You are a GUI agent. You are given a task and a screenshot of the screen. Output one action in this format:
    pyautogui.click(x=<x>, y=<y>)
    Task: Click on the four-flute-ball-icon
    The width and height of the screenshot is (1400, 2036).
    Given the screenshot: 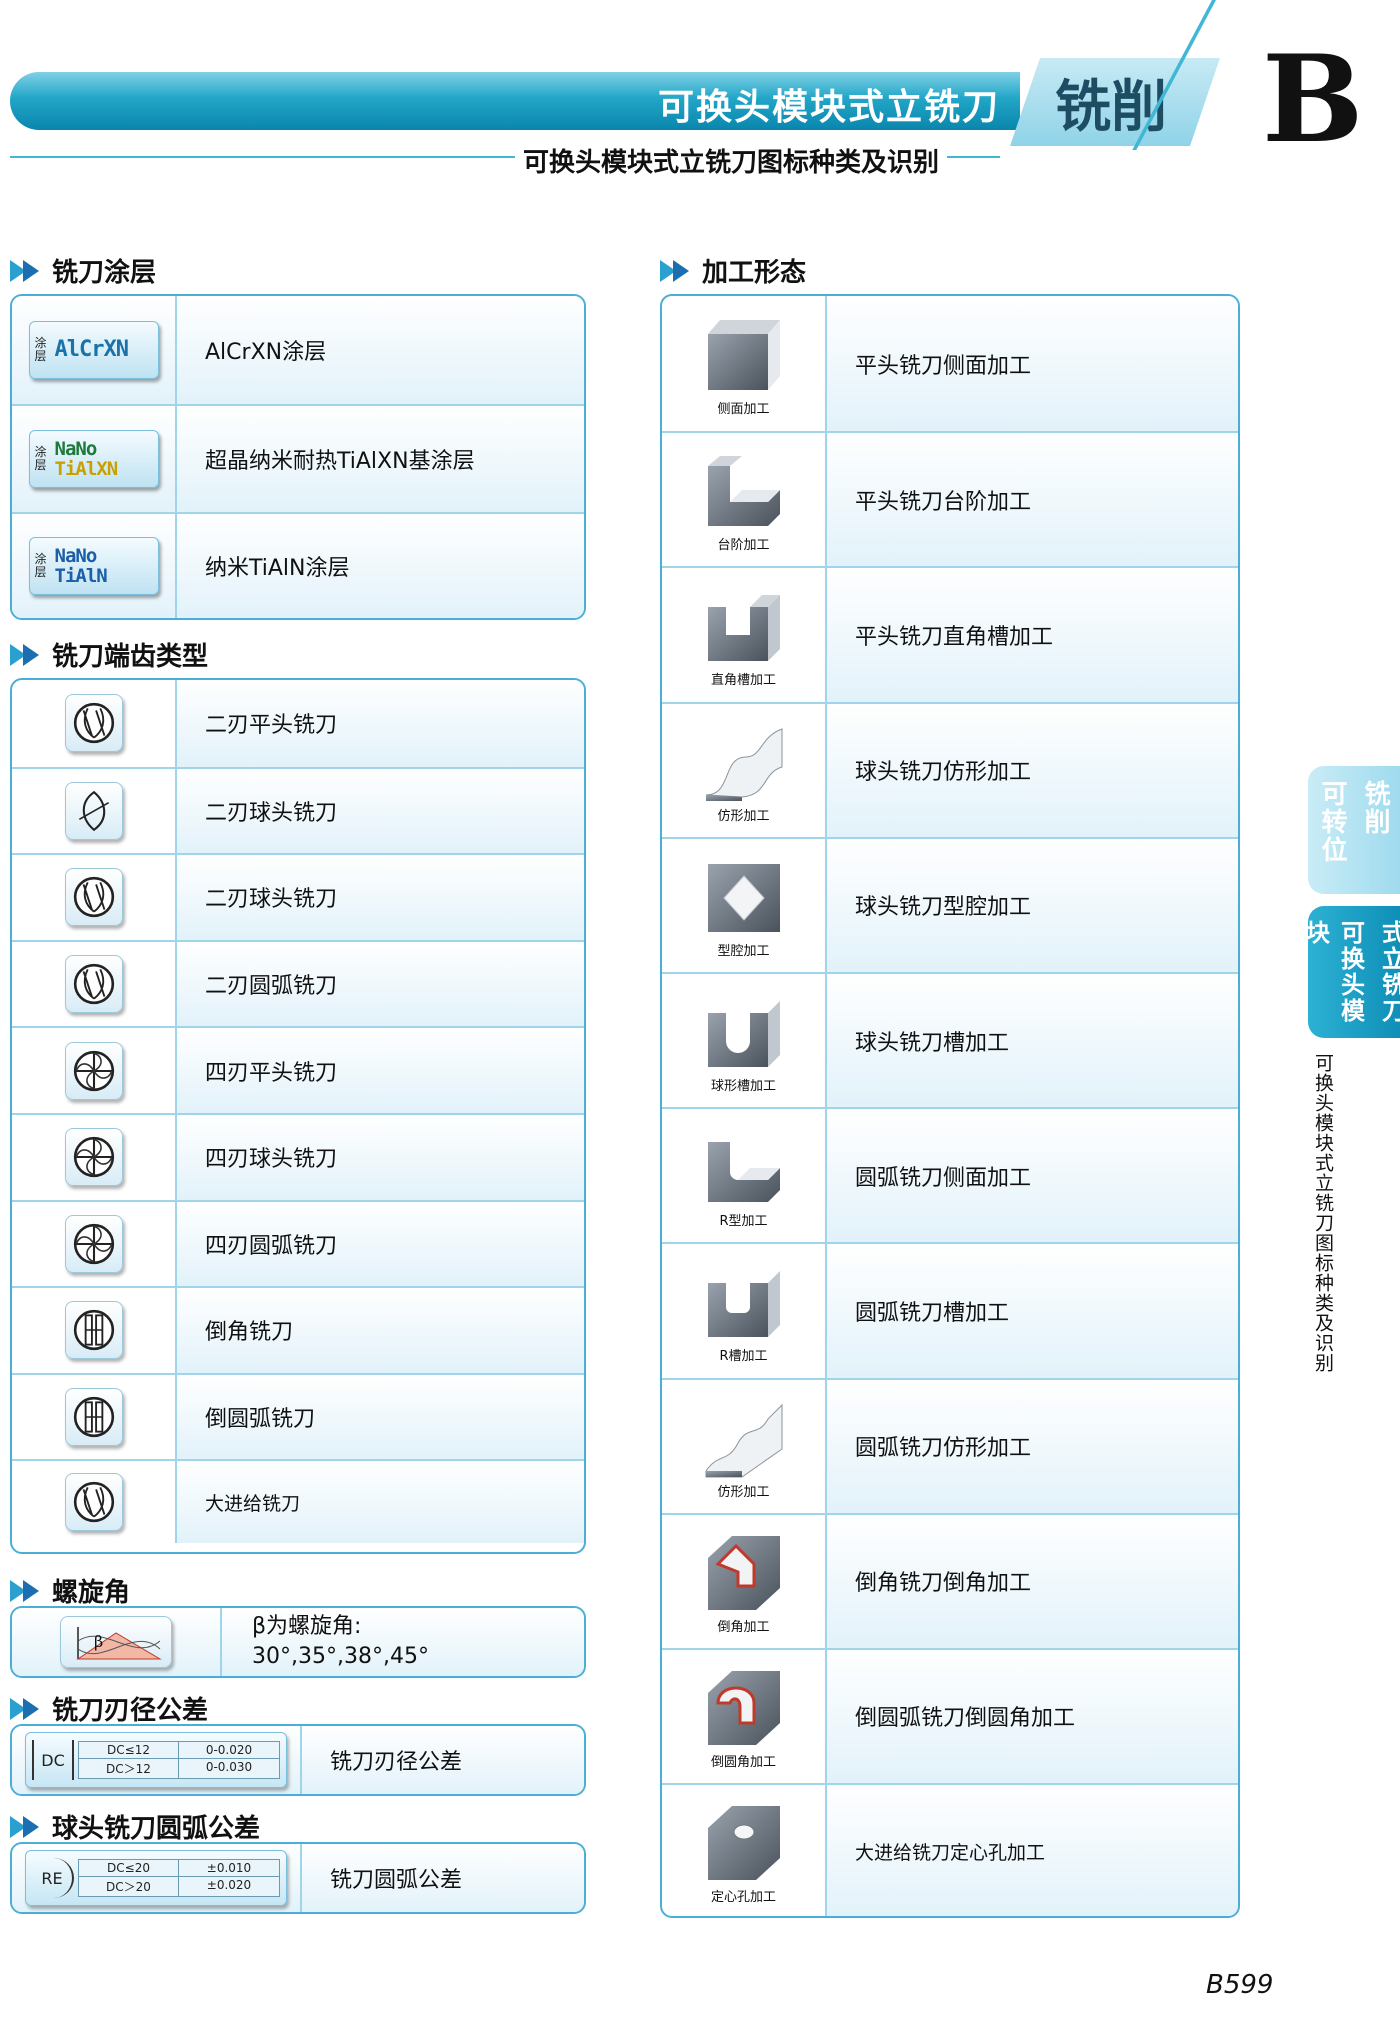 What is the action you would take?
    pyautogui.click(x=93, y=1157)
    